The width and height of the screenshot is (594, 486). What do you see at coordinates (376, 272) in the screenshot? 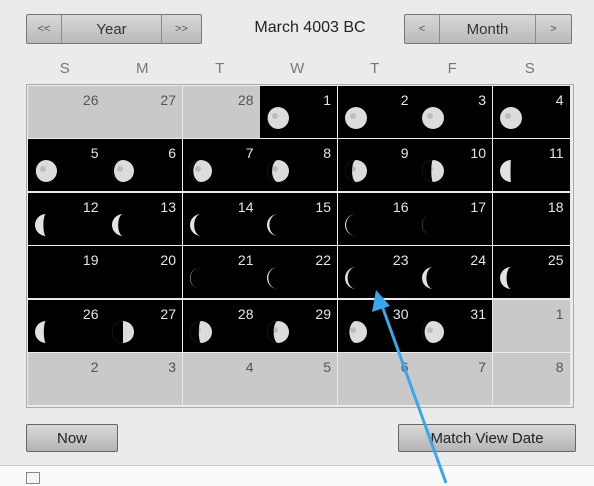
I see `day-cell: 23` at bounding box center [376, 272].